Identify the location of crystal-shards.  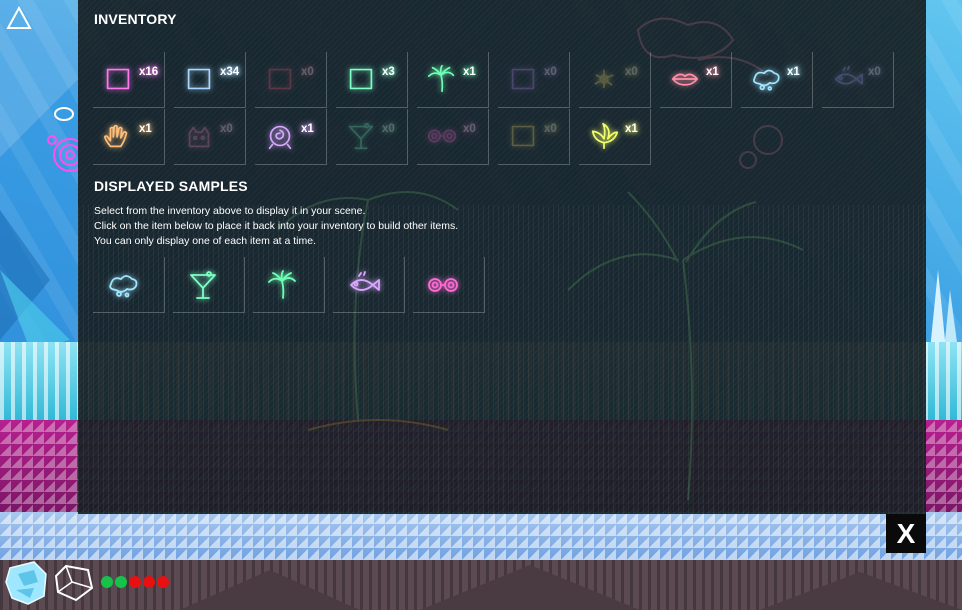
(35, 280).